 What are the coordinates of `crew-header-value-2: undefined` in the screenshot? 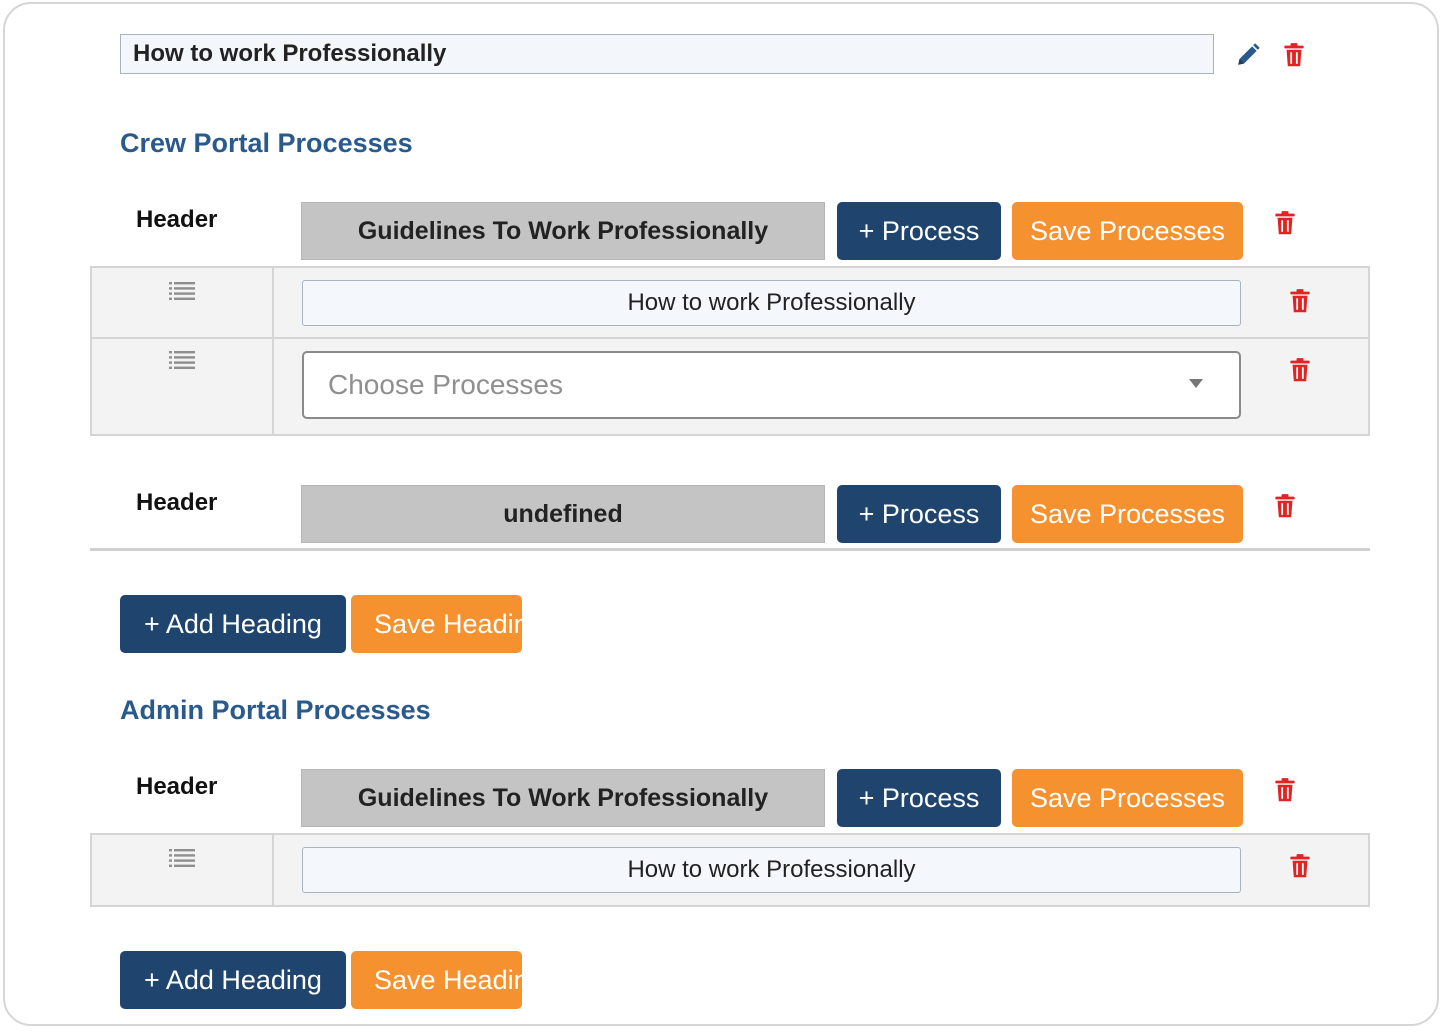 It's located at (563, 514).